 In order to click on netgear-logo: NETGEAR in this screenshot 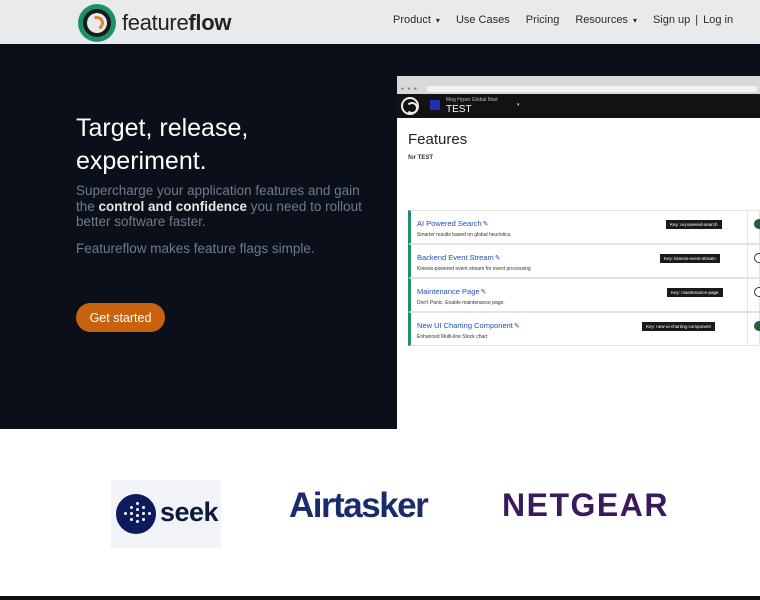, I will do `click(585, 505)`.